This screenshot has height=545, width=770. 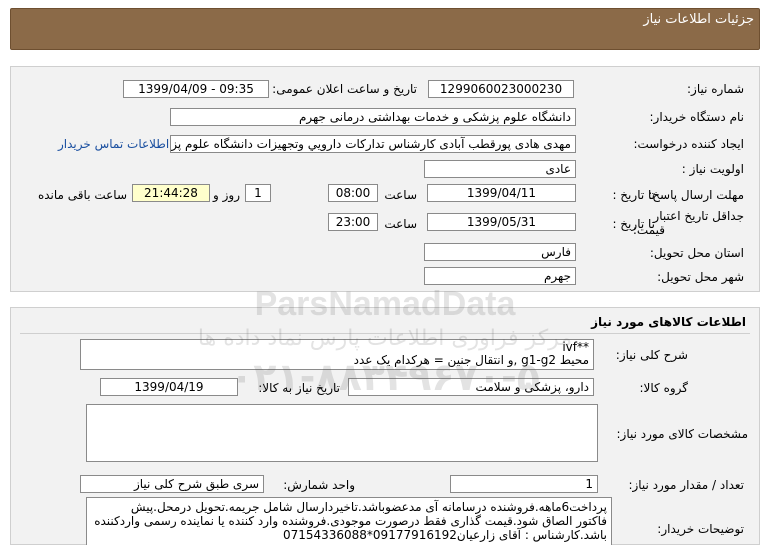 I want to click on need-date-field: 1399/04/19, so click(x=169, y=387).